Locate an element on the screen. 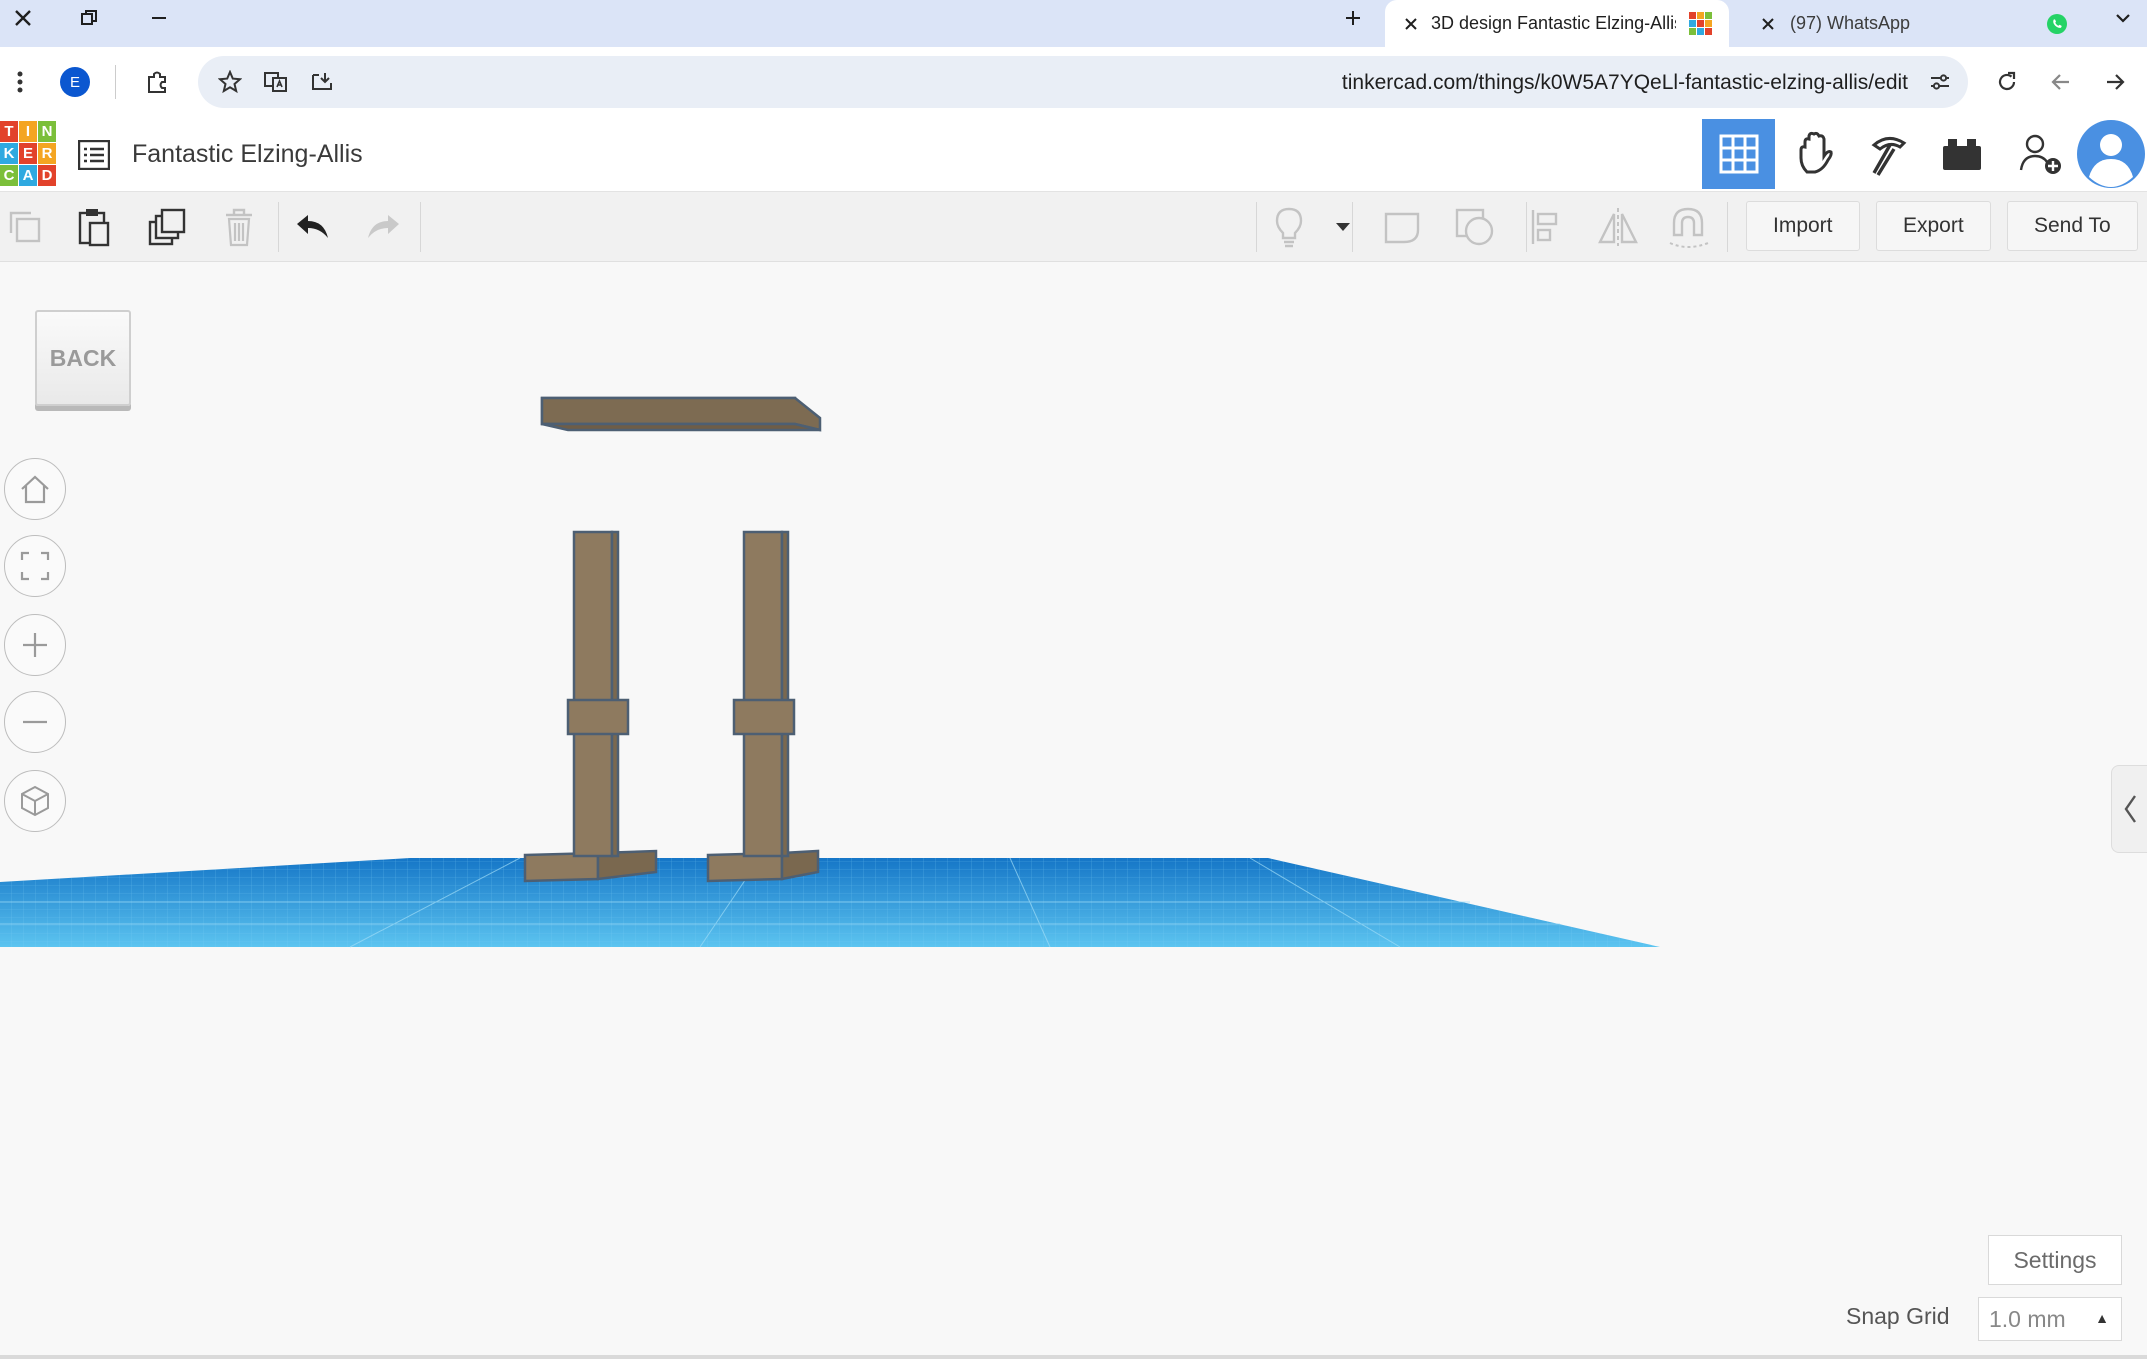 The image size is (2147, 1359). settings-button: Settings is located at coordinates (2055, 1260).